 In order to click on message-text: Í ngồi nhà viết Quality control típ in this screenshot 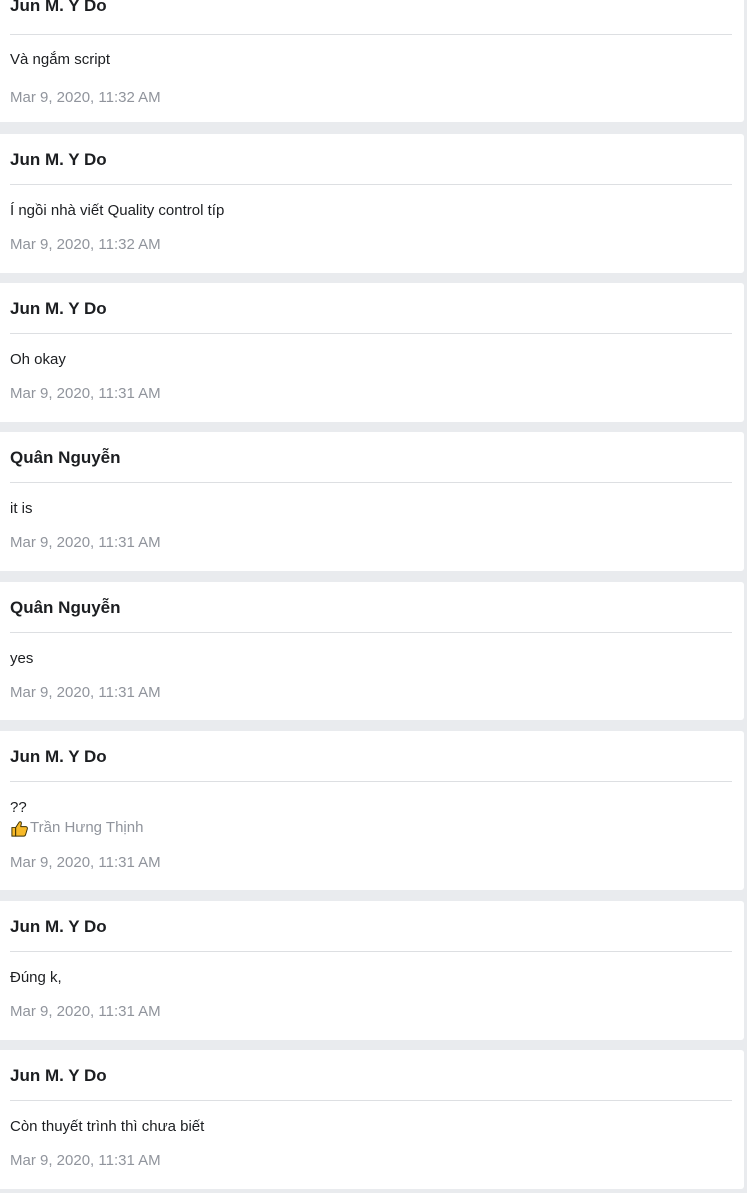, I will do `click(117, 210)`.